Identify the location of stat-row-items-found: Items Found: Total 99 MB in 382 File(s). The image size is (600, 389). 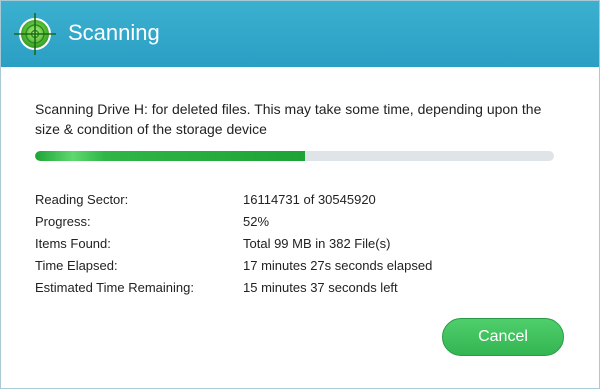
(295, 244).